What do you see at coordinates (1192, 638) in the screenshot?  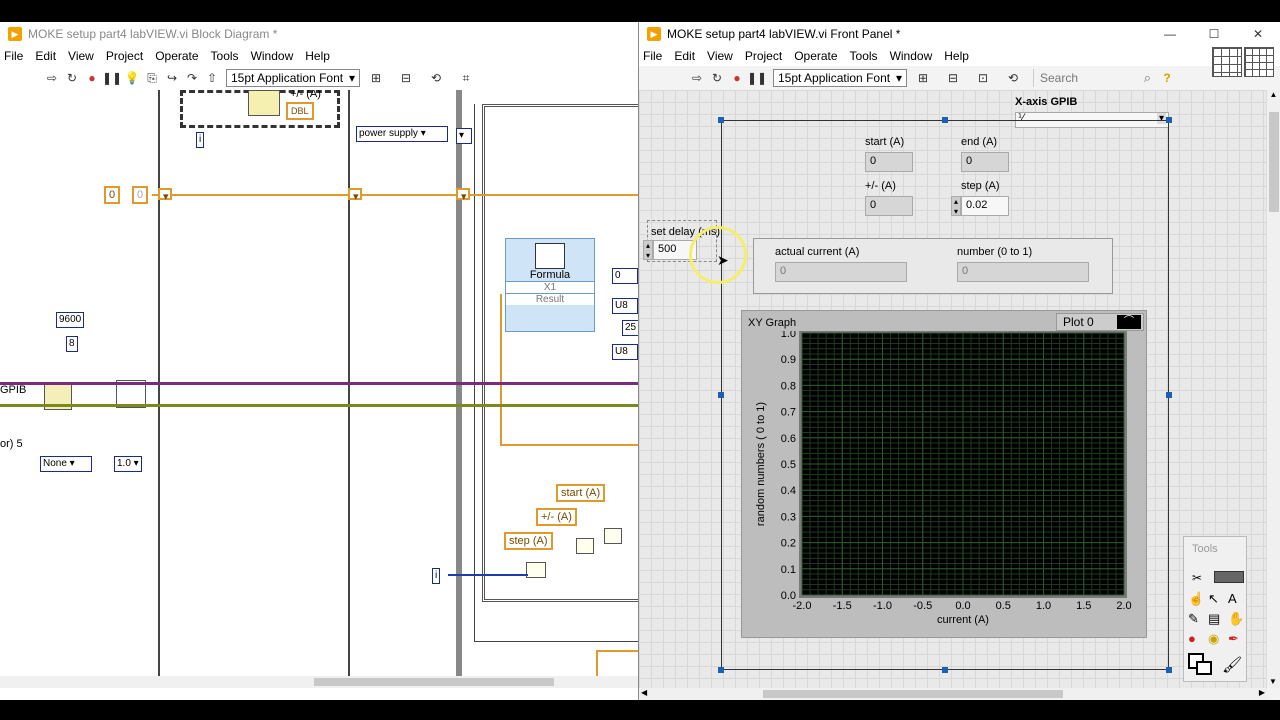 I see `breakpoint-tool-icon: ●` at bounding box center [1192, 638].